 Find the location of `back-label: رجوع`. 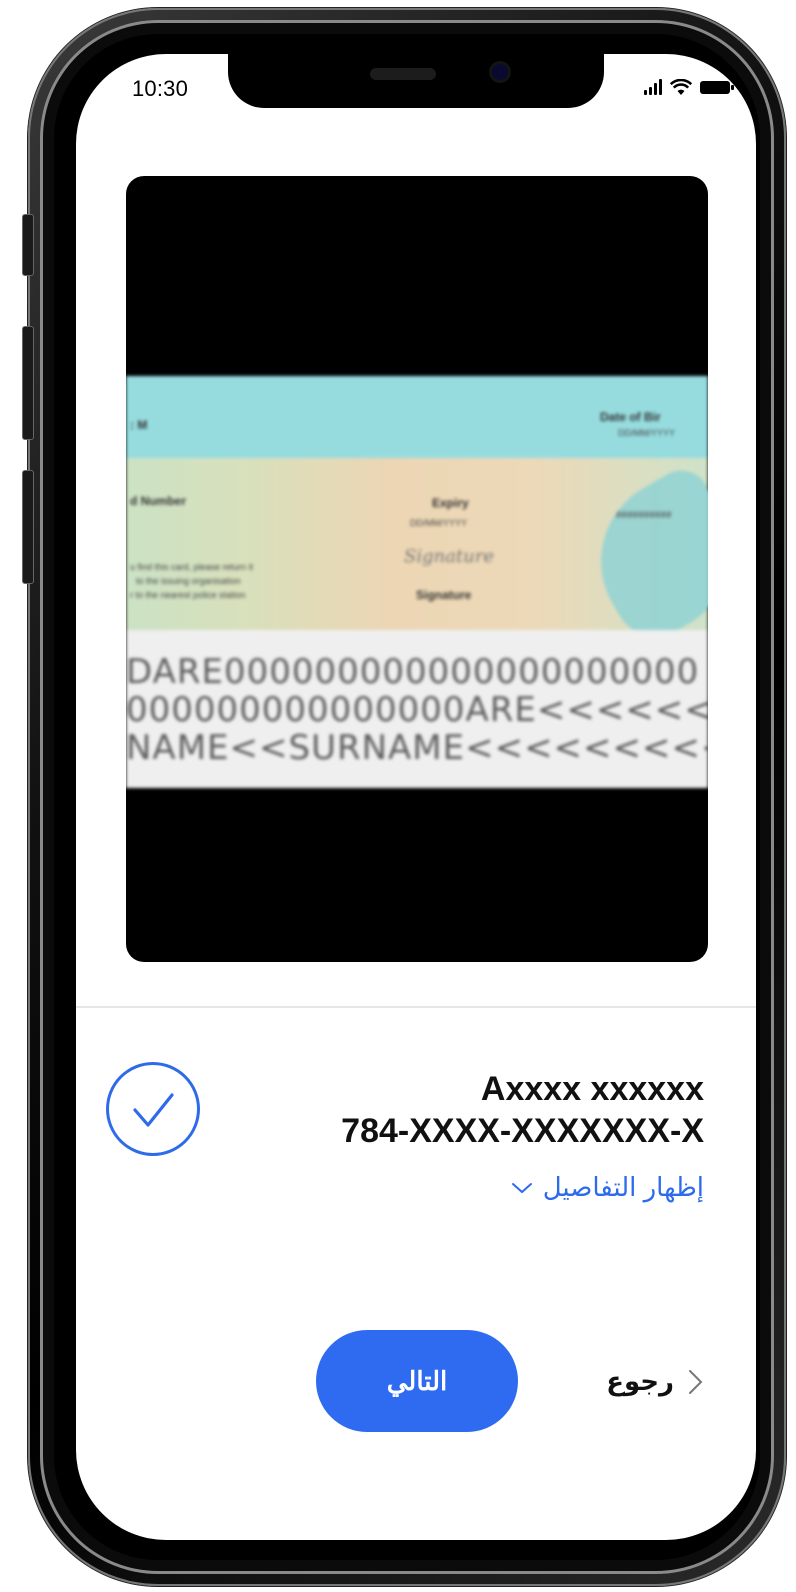

back-label: رجوع is located at coordinates (640, 1381).